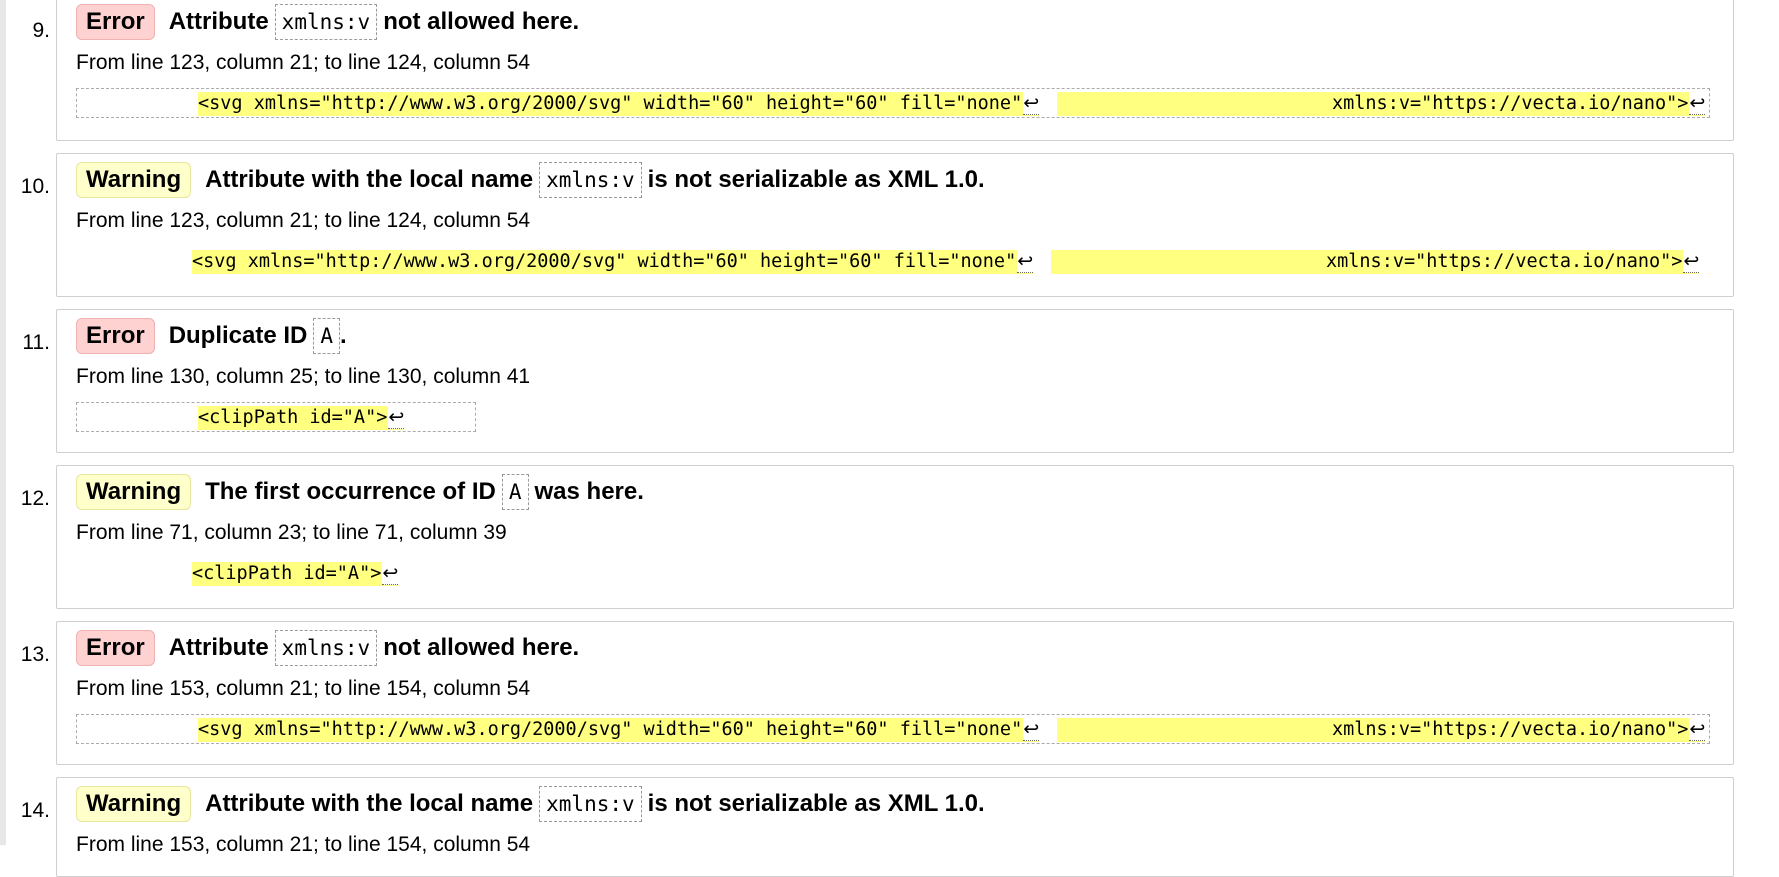 The width and height of the screenshot is (1779, 877). What do you see at coordinates (350, 491) in the screenshot?
I see `message-text: The first occurrence of ID` at bounding box center [350, 491].